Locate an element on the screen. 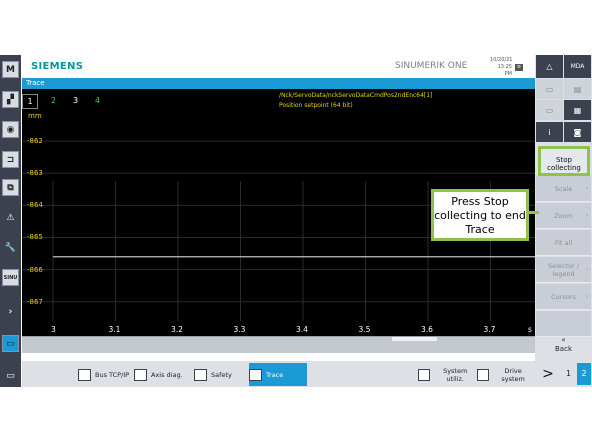 This screenshot has height=444, width=592. x-tick-label: 3.7 is located at coordinates (489, 329).